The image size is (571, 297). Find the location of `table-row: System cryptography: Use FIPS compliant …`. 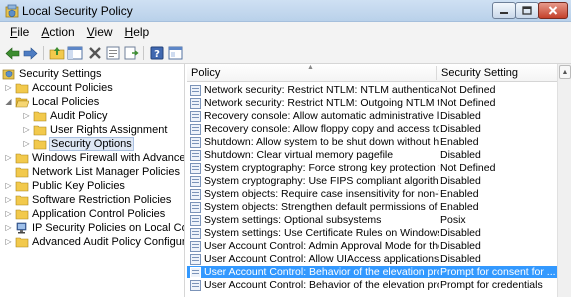

table-row: System cryptography: Use FIPS compliant … is located at coordinates (372, 181).